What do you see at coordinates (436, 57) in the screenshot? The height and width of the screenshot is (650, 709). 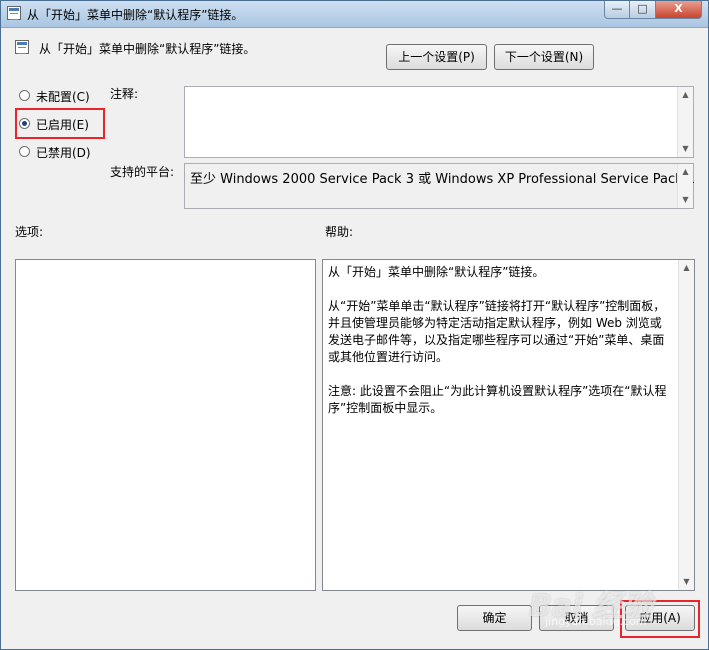 I see `previous-setting-button: 上一个设置(P)` at bounding box center [436, 57].